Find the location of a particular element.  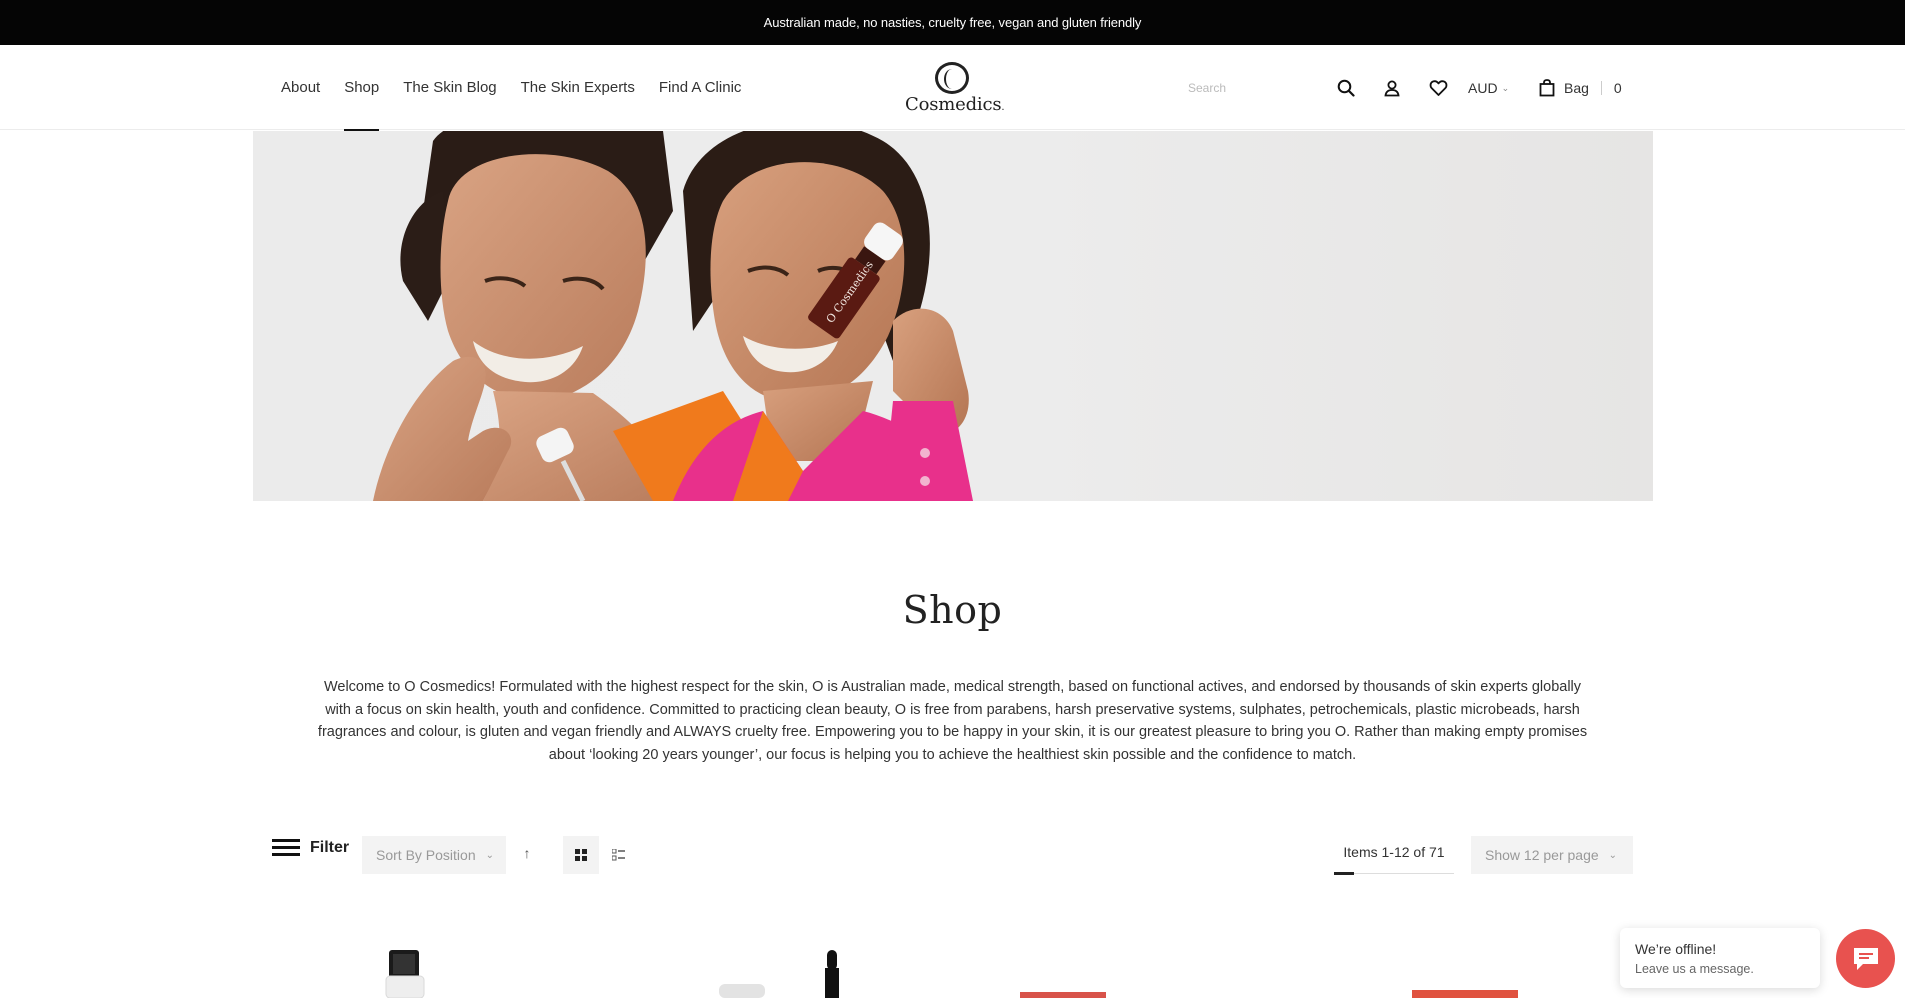

filter-label: Filter is located at coordinates (330, 847).